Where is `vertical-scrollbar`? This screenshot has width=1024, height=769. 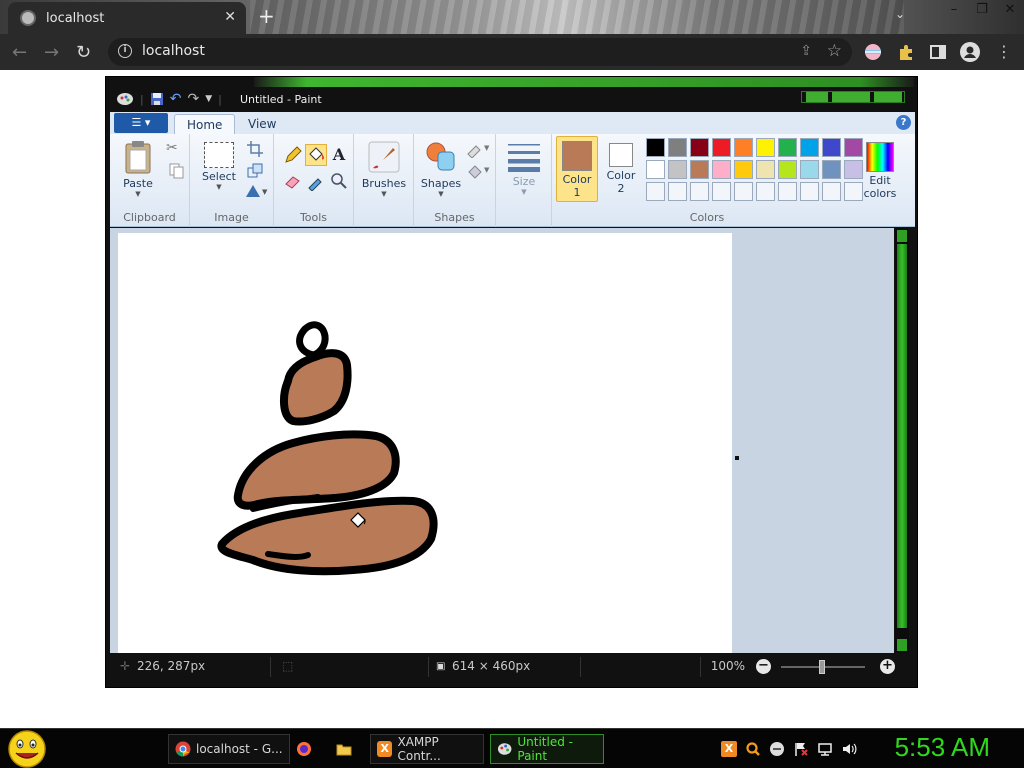
vertical-scrollbar is located at coordinates (902, 440).